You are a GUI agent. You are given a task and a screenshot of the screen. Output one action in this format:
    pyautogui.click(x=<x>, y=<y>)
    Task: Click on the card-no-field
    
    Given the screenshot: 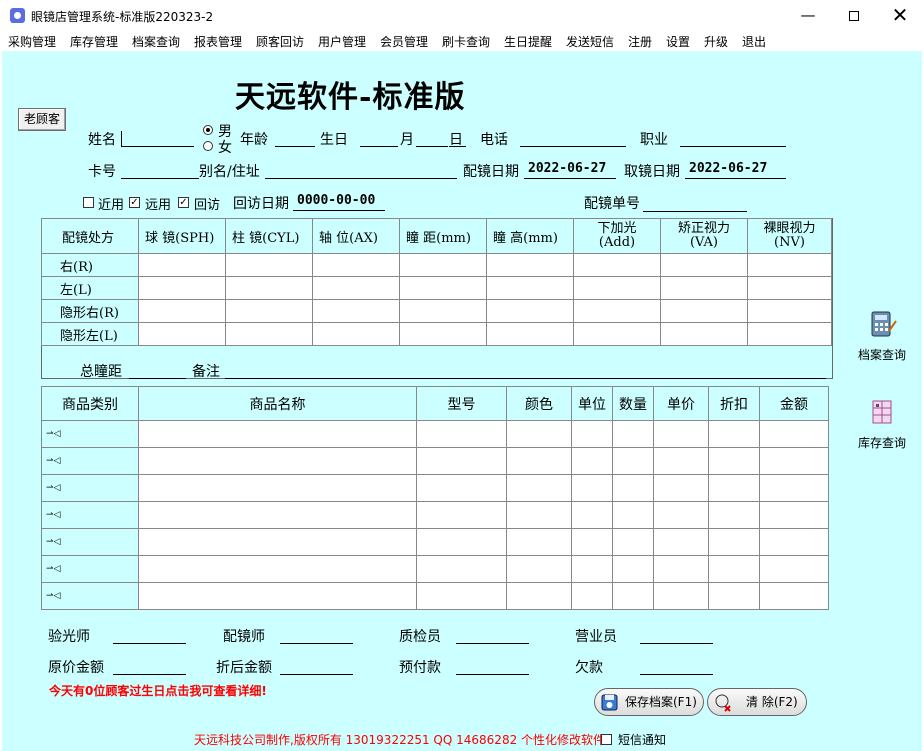 What is the action you would take?
    pyautogui.click(x=160, y=171)
    